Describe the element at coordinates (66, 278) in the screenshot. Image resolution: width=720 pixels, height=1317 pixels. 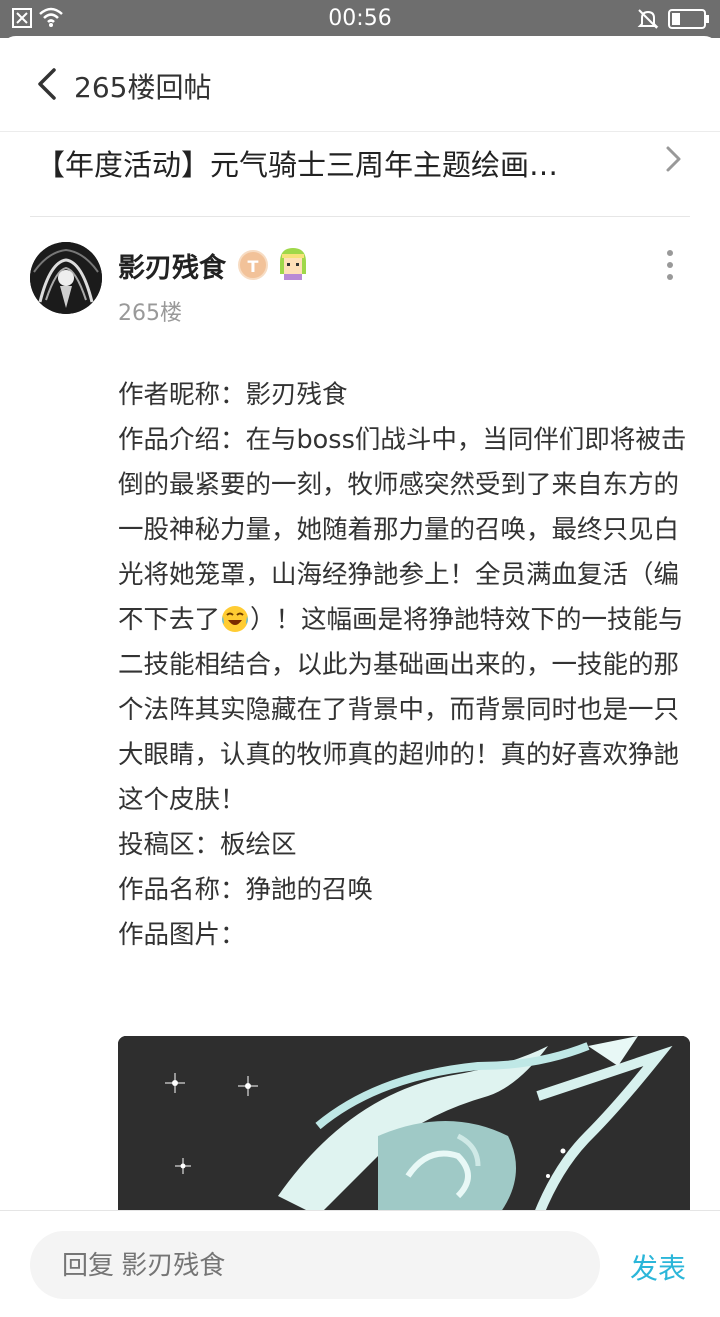
I see `avatar` at that location.